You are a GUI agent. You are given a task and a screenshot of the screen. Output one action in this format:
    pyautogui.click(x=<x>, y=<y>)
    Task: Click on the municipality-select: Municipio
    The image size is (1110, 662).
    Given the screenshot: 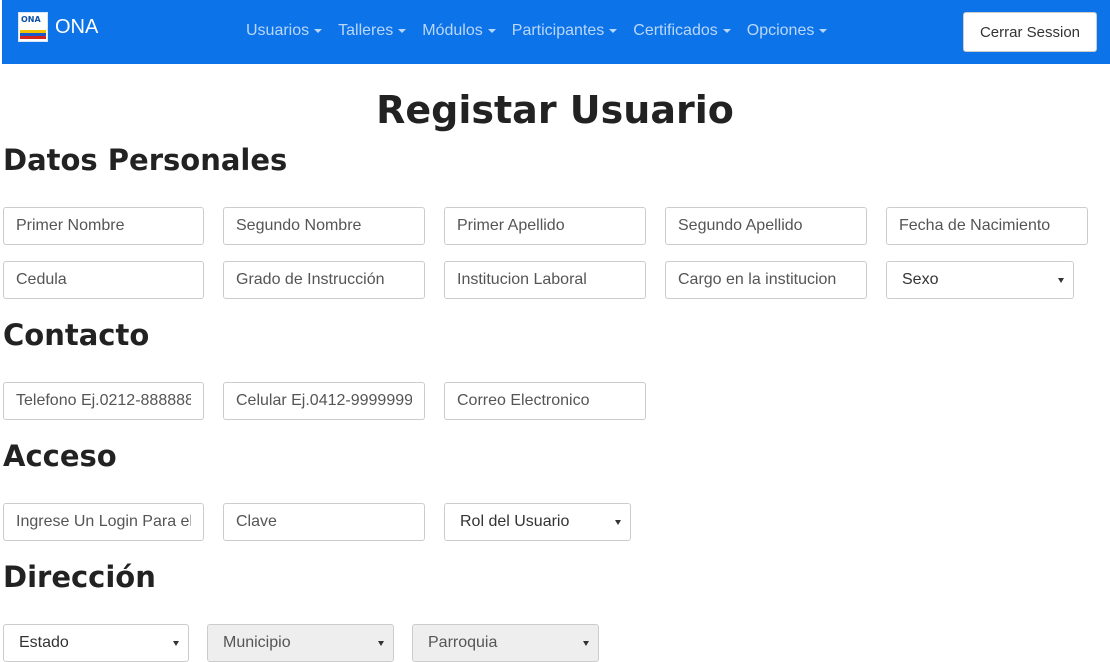 What is the action you would take?
    pyautogui.click(x=300, y=643)
    